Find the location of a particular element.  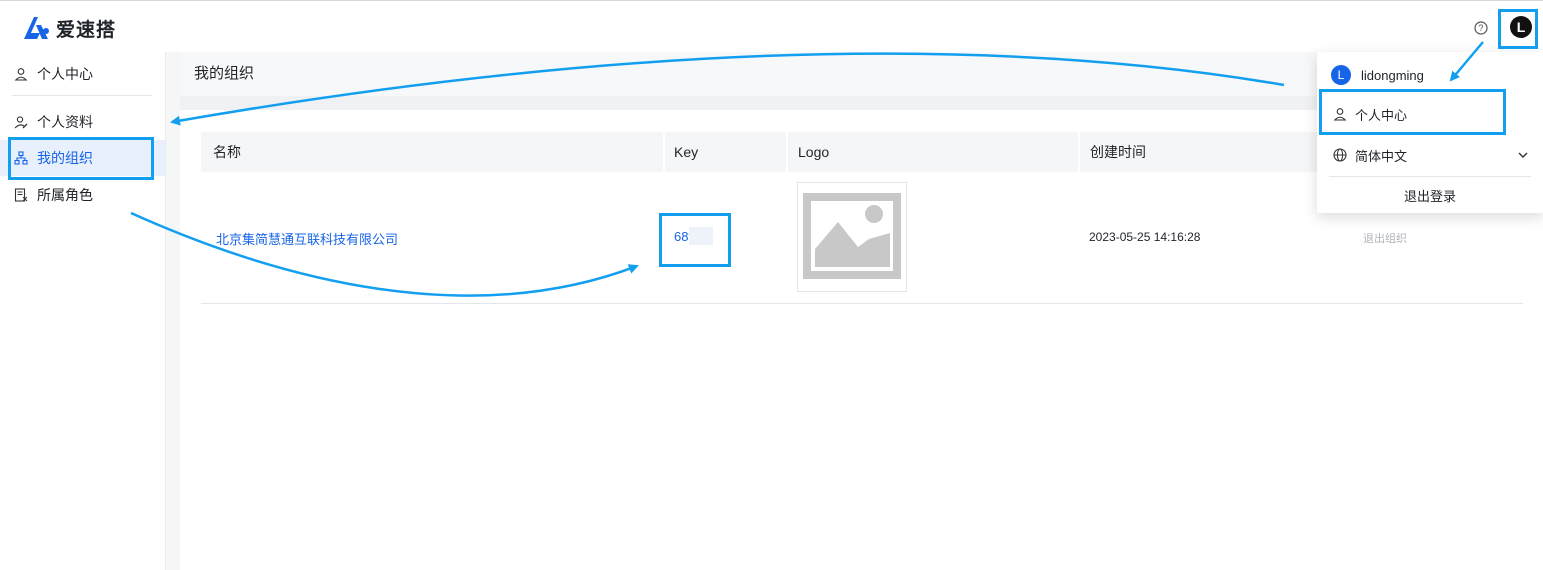

annotation-arrow-to-menu is located at coordinates (1466, 61).